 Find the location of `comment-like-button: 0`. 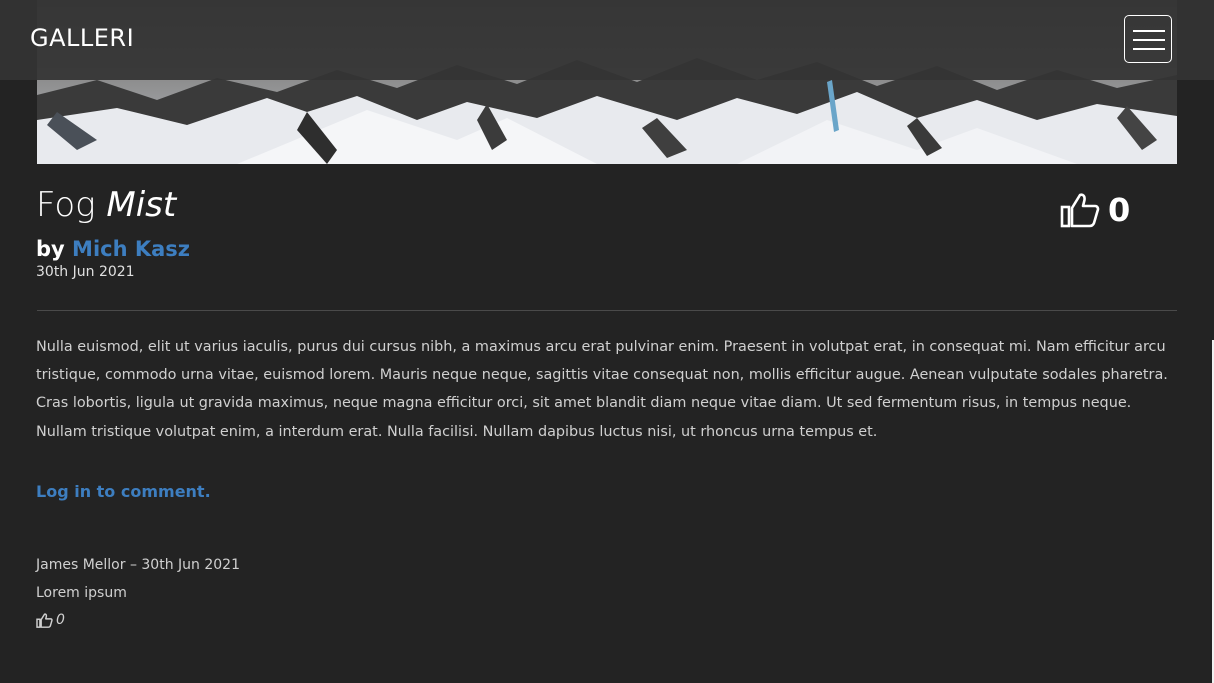

comment-like-button: 0 is located at coordinates (50, 620).